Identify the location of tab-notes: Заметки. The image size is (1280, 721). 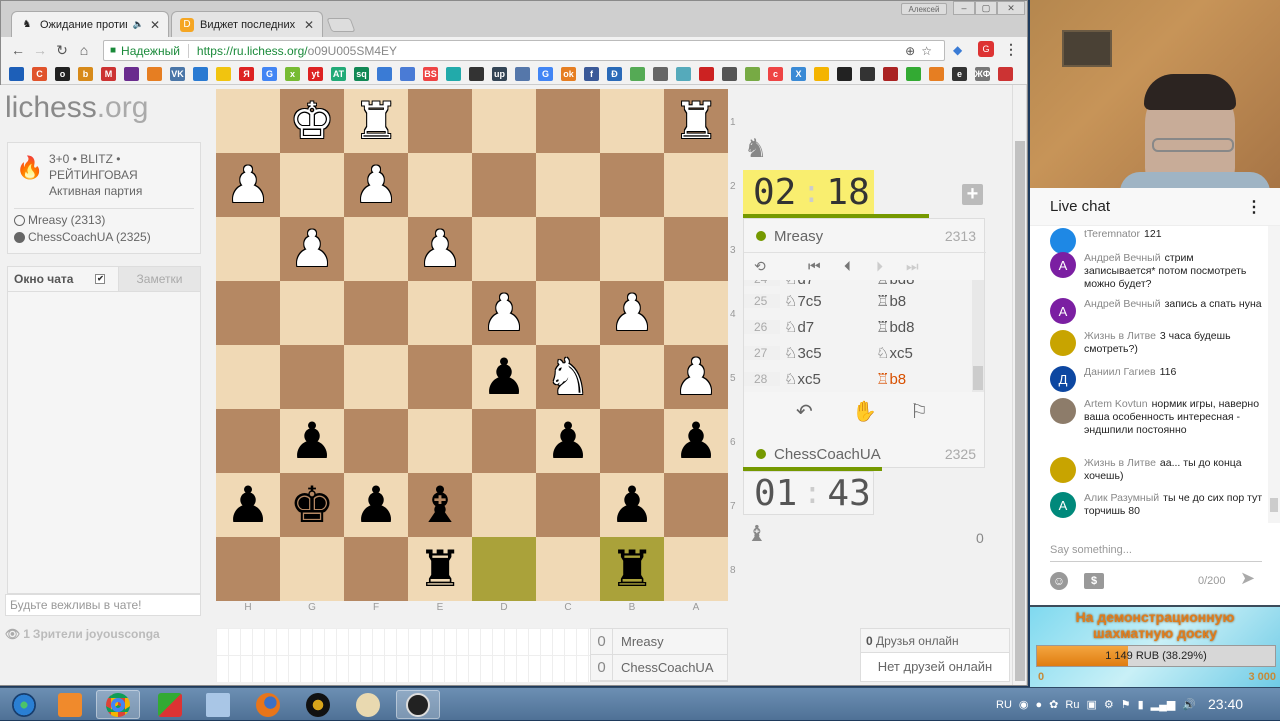
(159, 279).